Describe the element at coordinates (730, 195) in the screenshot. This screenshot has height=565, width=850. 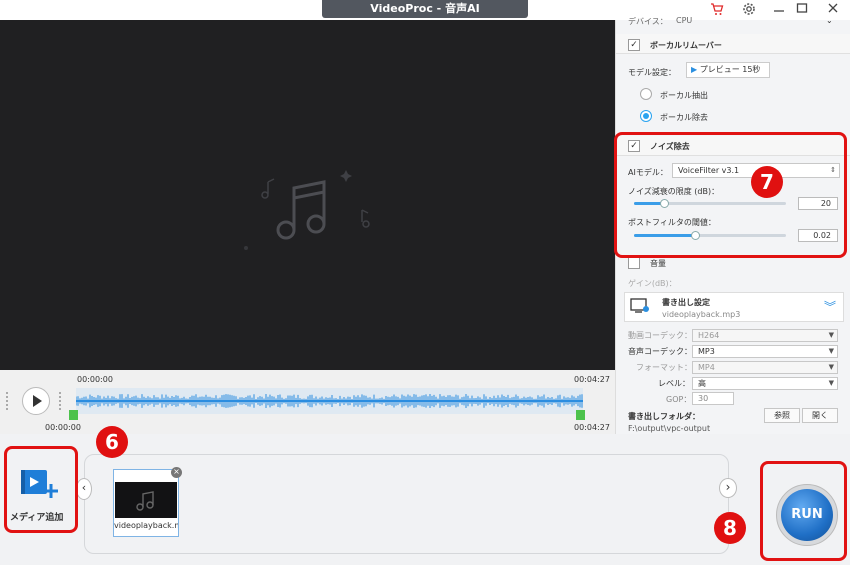
I see `highlight-noise-removal` at that location.